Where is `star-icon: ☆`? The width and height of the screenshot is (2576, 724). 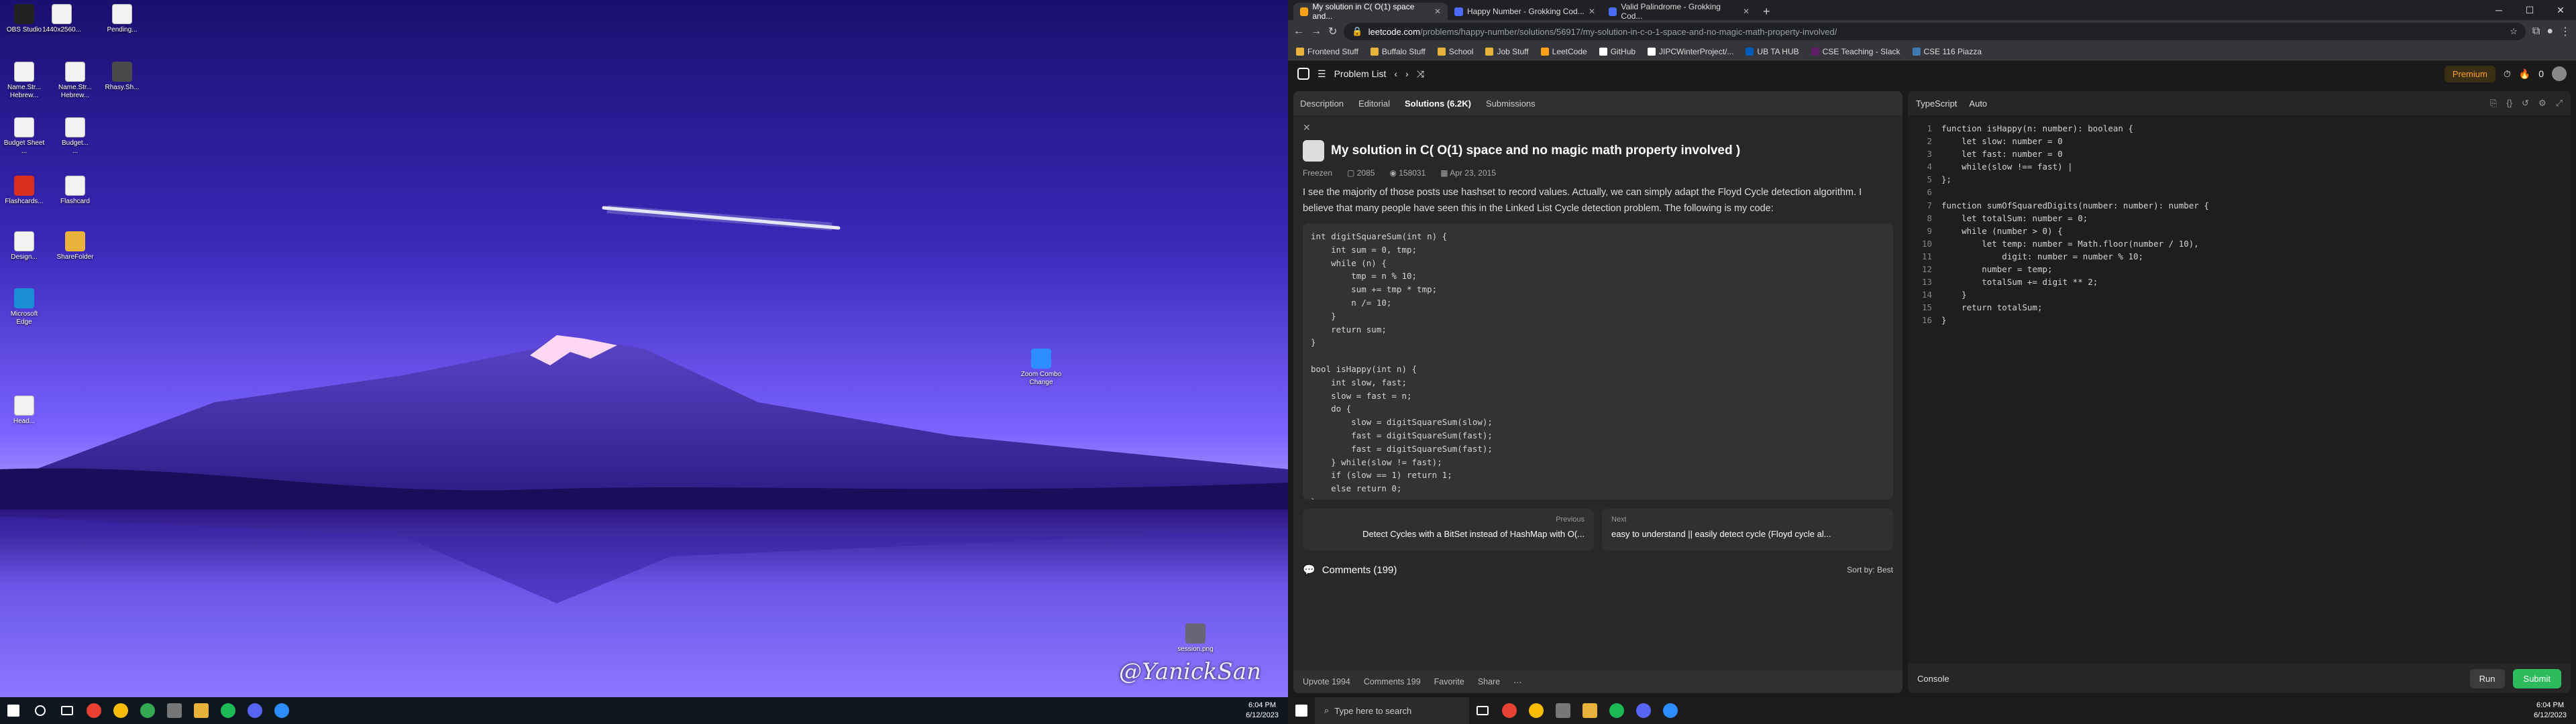
star-icon: ☆ is located at coordinates (2514, 32).